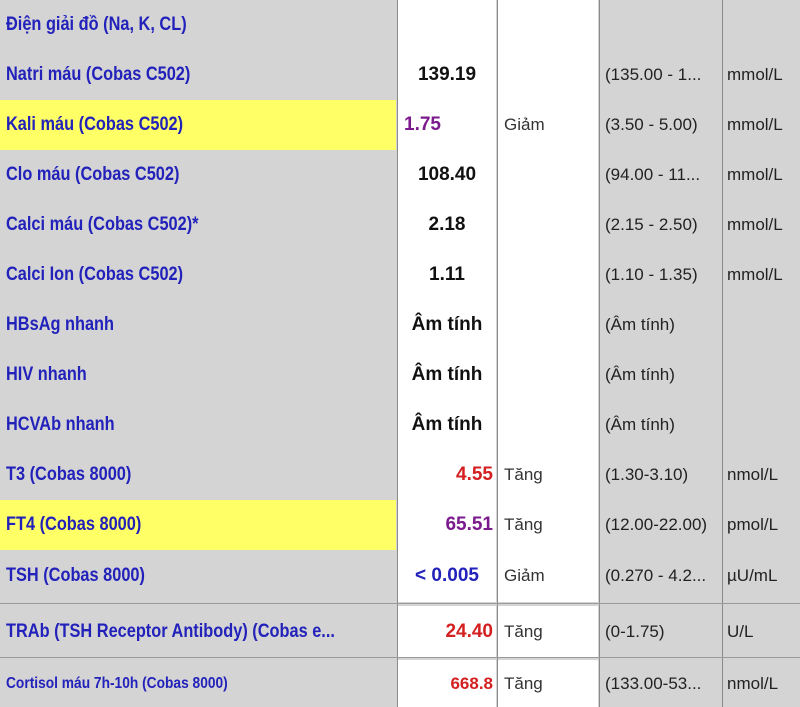 The width and height of the screenshot is (800, 707). What do you see at coordinates (447, 525) in the screenshot?
I see `result-value: 65.51` at bounding box center [447, 525].